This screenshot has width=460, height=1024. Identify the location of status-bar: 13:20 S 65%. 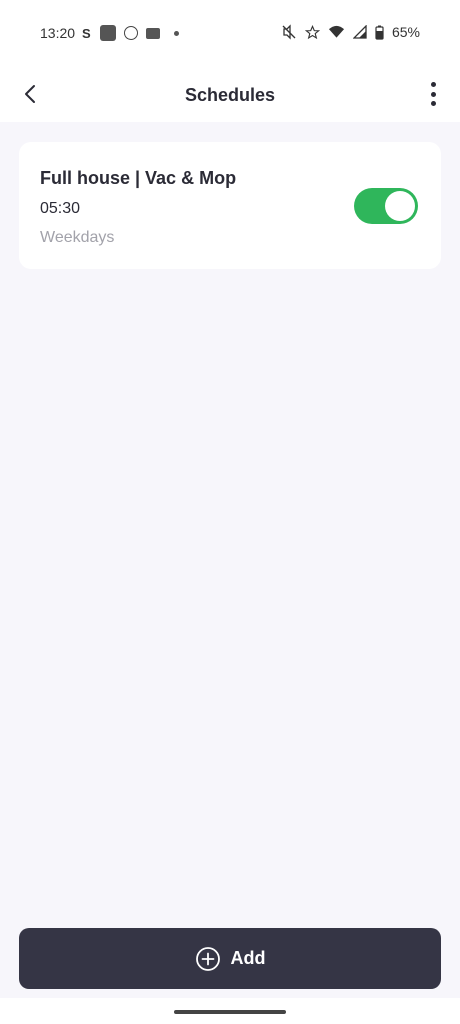
(230, 33).